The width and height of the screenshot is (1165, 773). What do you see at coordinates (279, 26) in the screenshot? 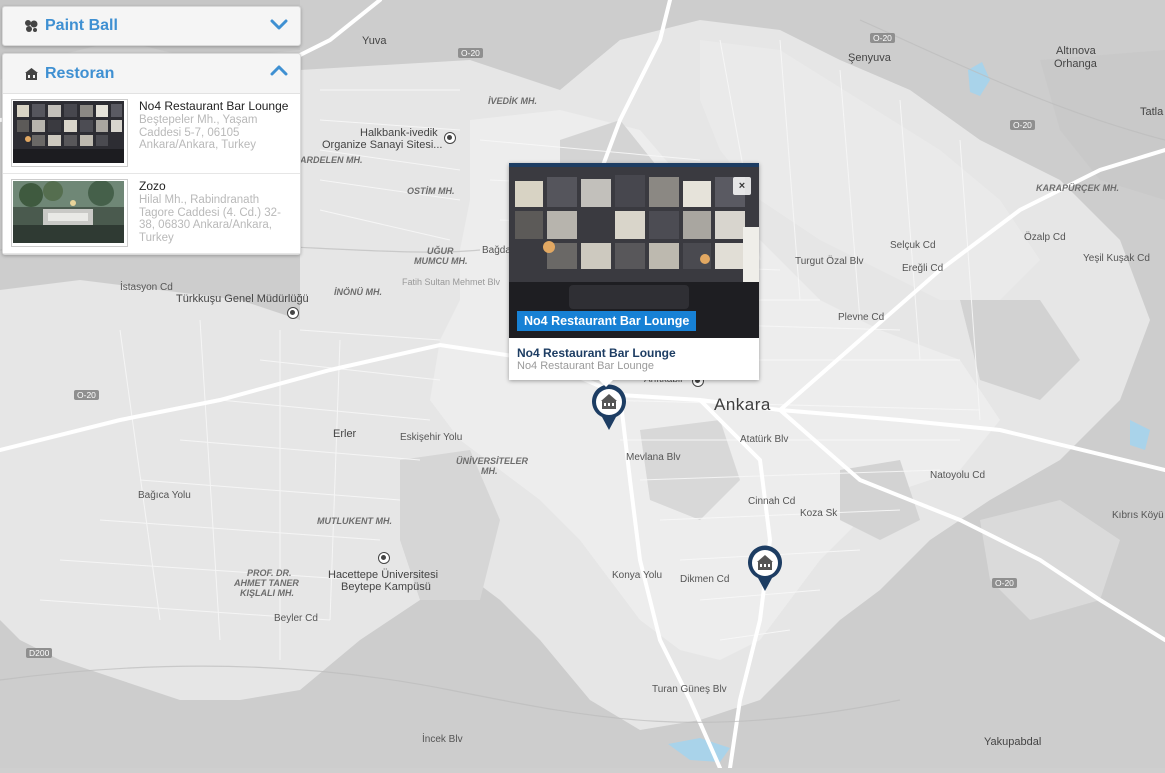
I see `chevron-down-icon` at bounding box center [279, 26].